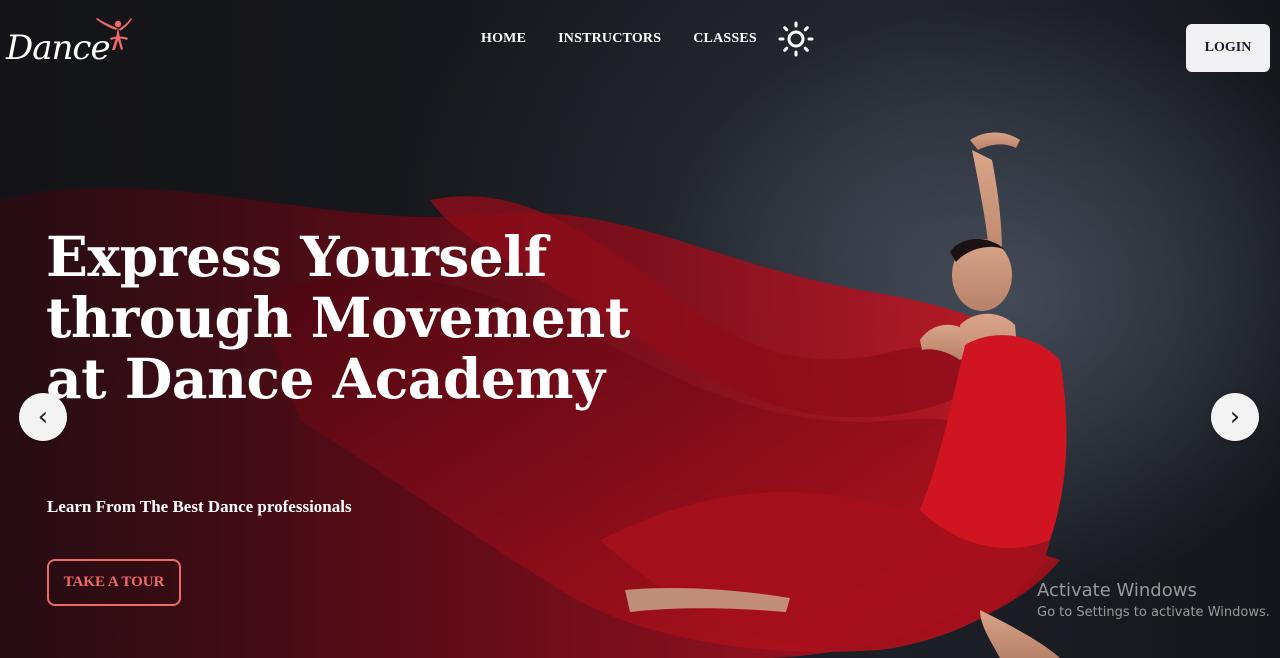  What do you see at coordinates (1117, 590) in the screenshot?
I see `watermark-title: Activate Windows` at bounding box center [1117, 590].